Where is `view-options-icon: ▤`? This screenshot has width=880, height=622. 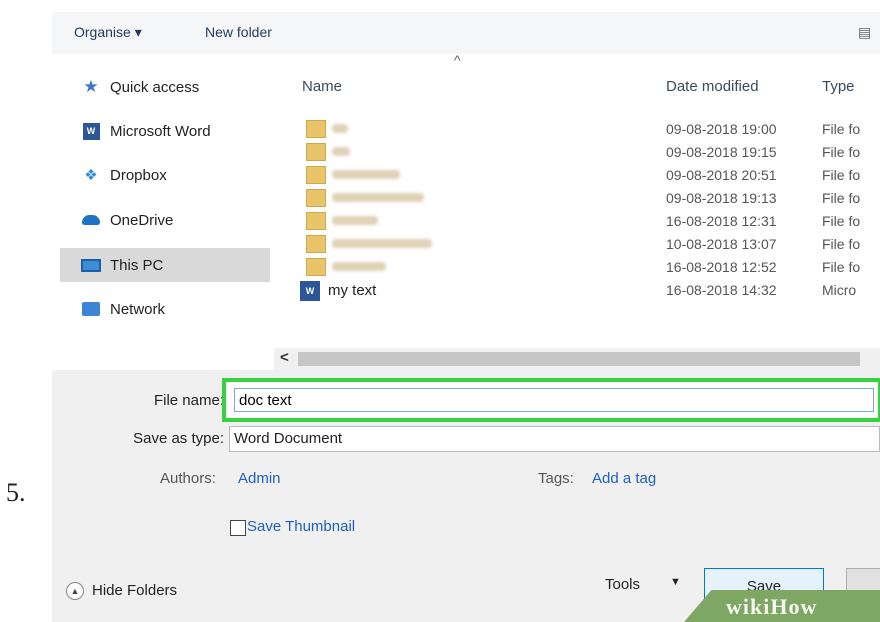 view-options-icon: ▤ is located at coordinates (864, 32).